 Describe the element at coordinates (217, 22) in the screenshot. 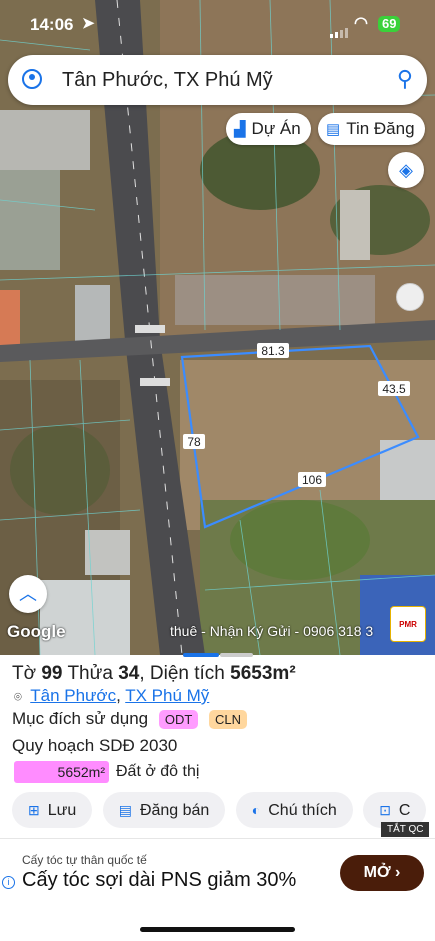

I see `status-bar: 14:06 ➤ ◠ 69` at that location.